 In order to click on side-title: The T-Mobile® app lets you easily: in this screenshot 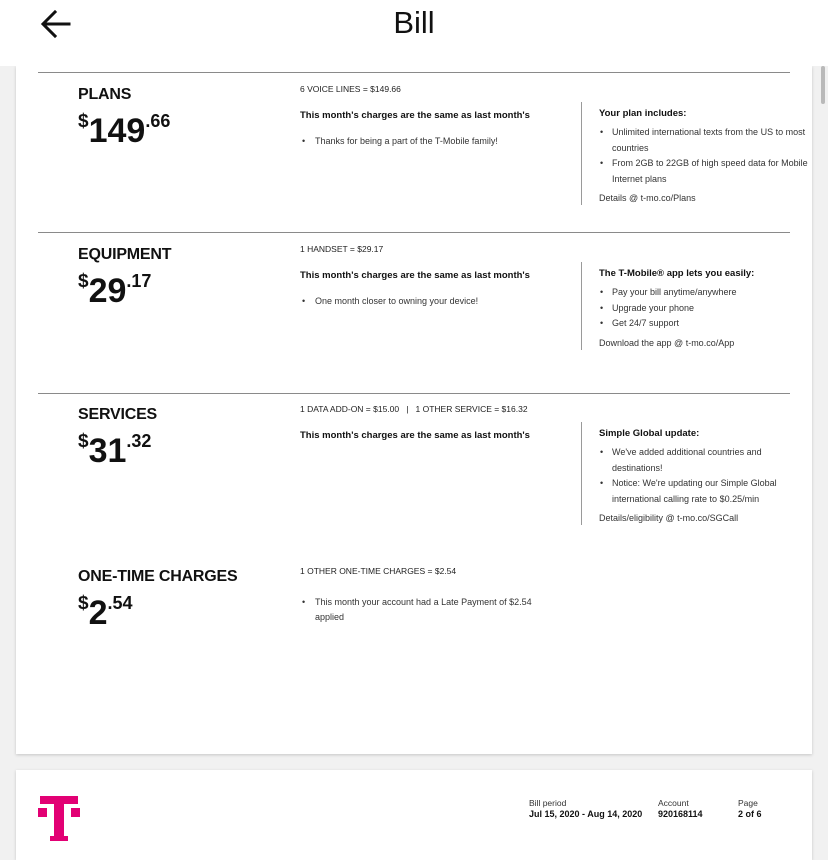, I will do `click(677, 273)`.